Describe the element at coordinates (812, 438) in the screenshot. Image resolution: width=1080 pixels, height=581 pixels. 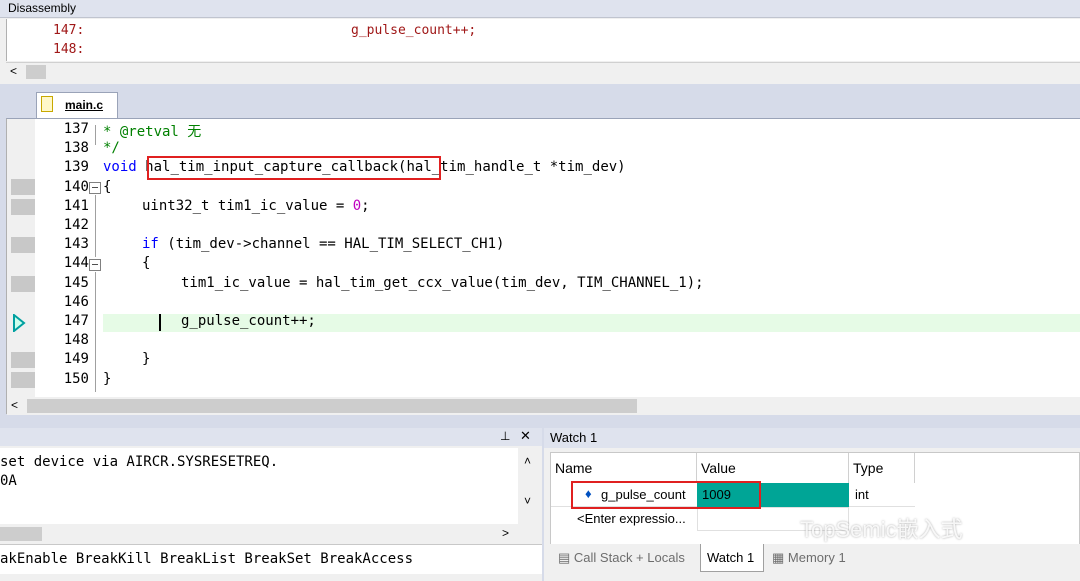
I see `watch-title: Watch 1` at that location.